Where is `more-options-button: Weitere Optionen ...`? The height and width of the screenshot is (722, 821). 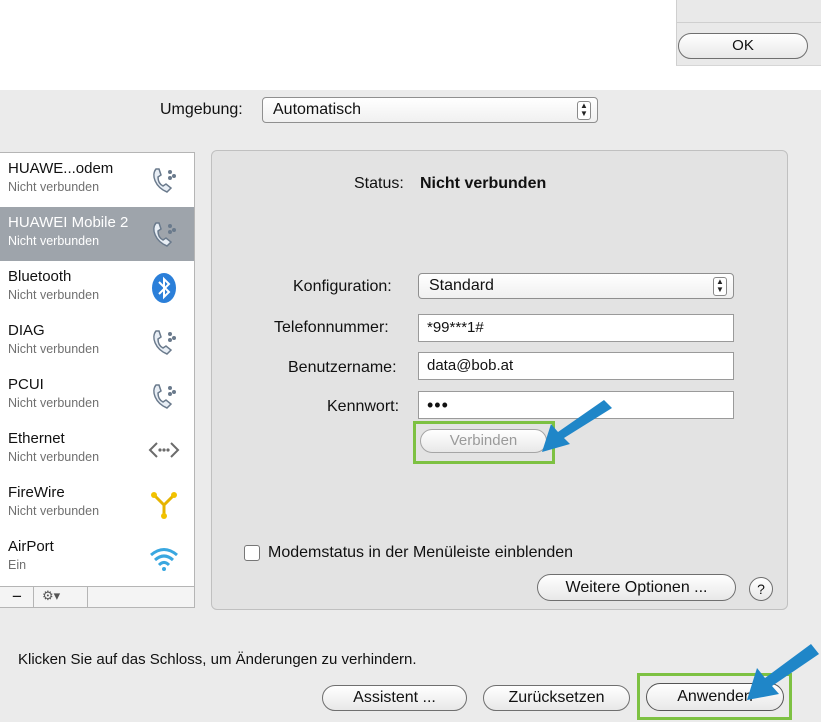
more-options-button: Weitere Optionen ... is located at coordinates (636, 587).